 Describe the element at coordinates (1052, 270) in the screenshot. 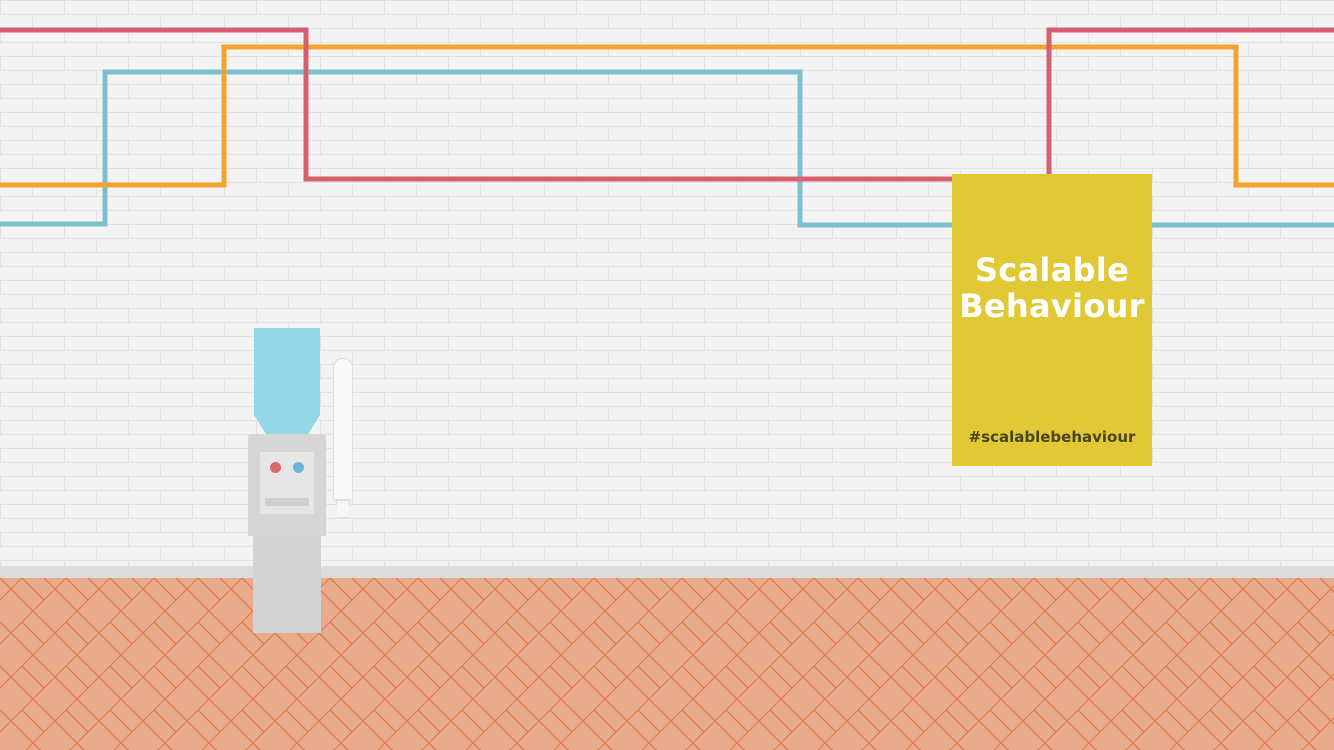

I see `poster-title-line1: Scalable` at that location.